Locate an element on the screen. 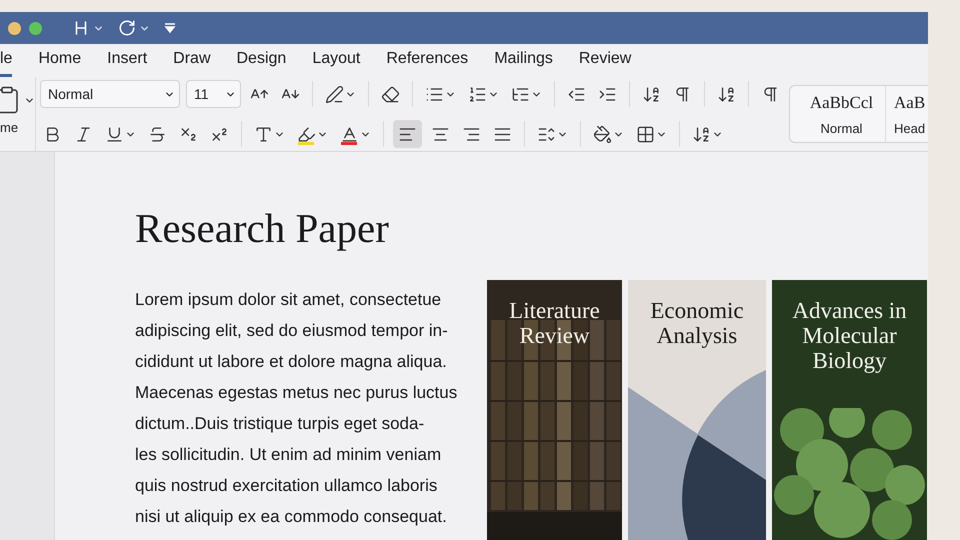  window-minimize-icon is located at coordinates (14, 28).